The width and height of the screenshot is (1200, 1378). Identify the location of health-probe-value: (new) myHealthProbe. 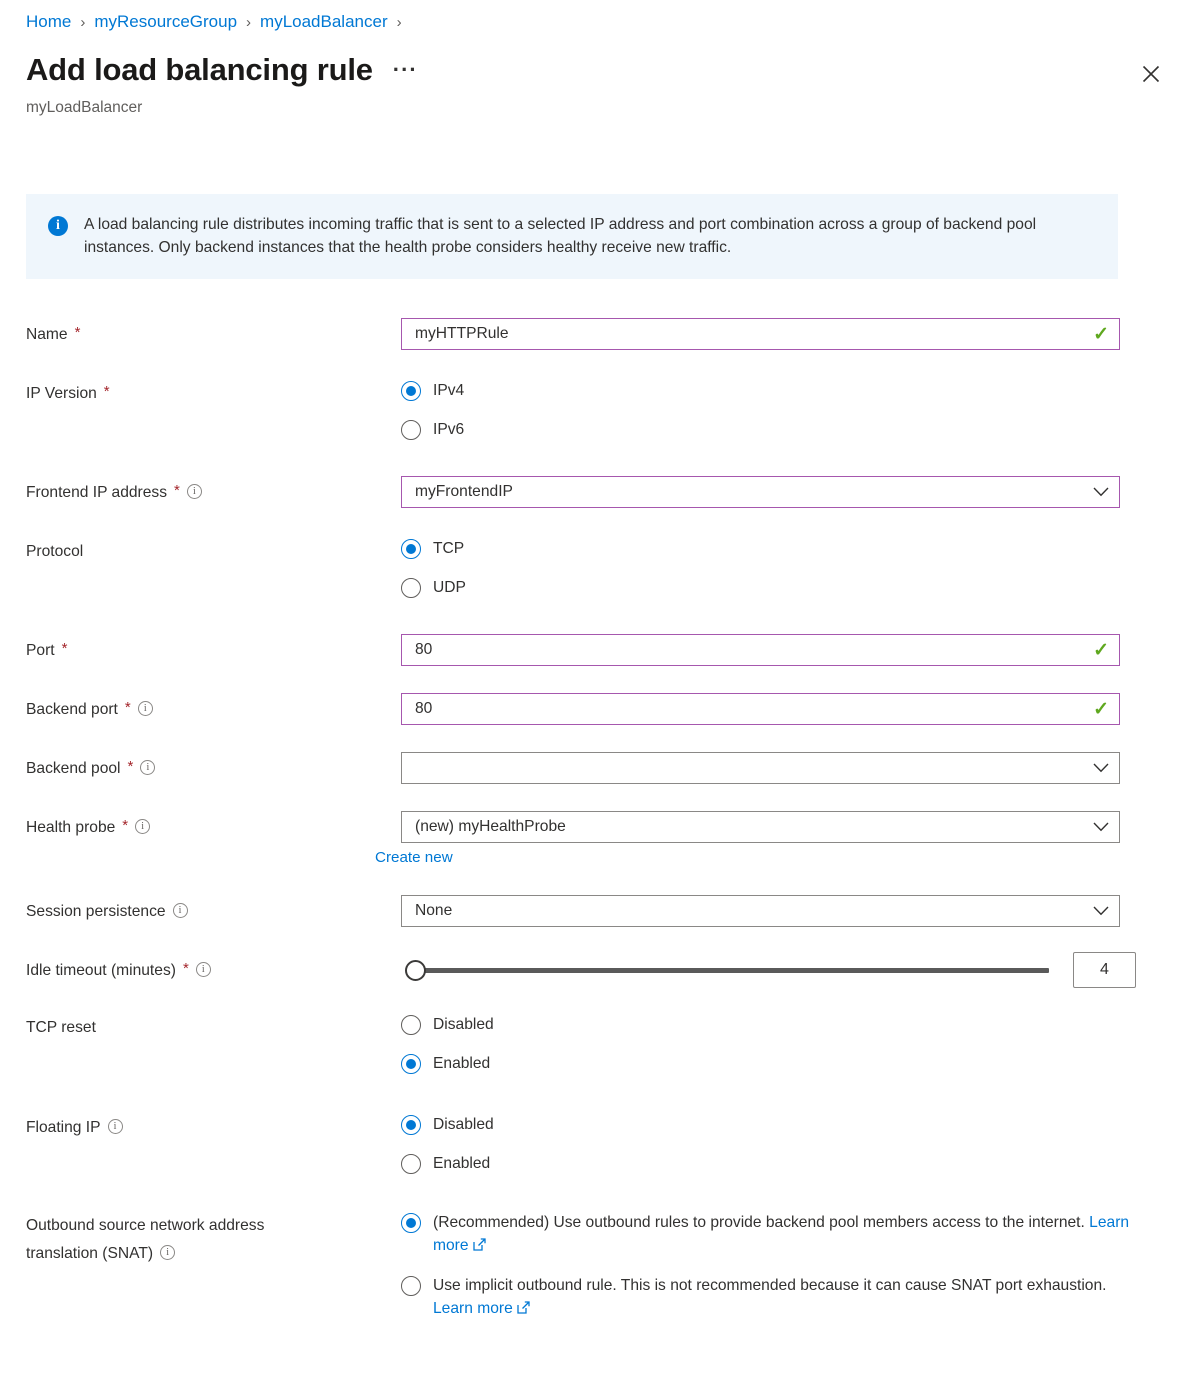
(490, 826).